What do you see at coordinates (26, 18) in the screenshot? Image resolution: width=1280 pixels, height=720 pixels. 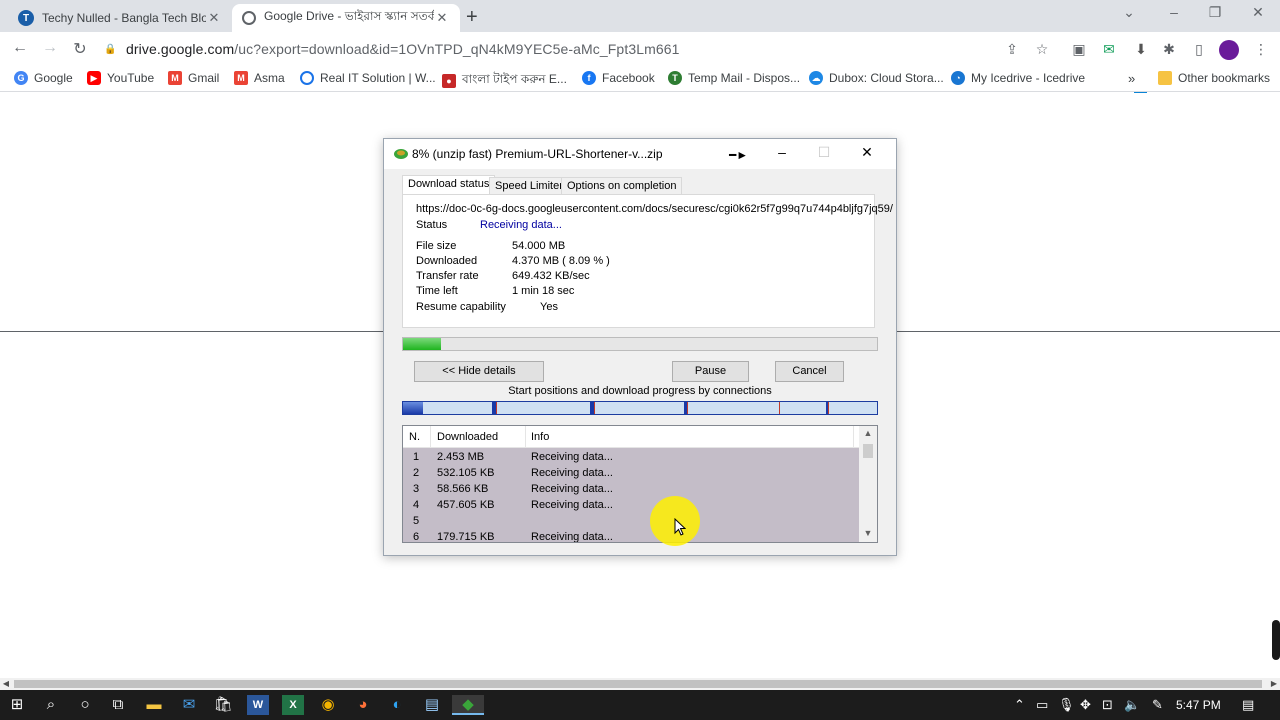 I see `techy-nulled-favicon-icon: T` at bounding box center [26, 18].